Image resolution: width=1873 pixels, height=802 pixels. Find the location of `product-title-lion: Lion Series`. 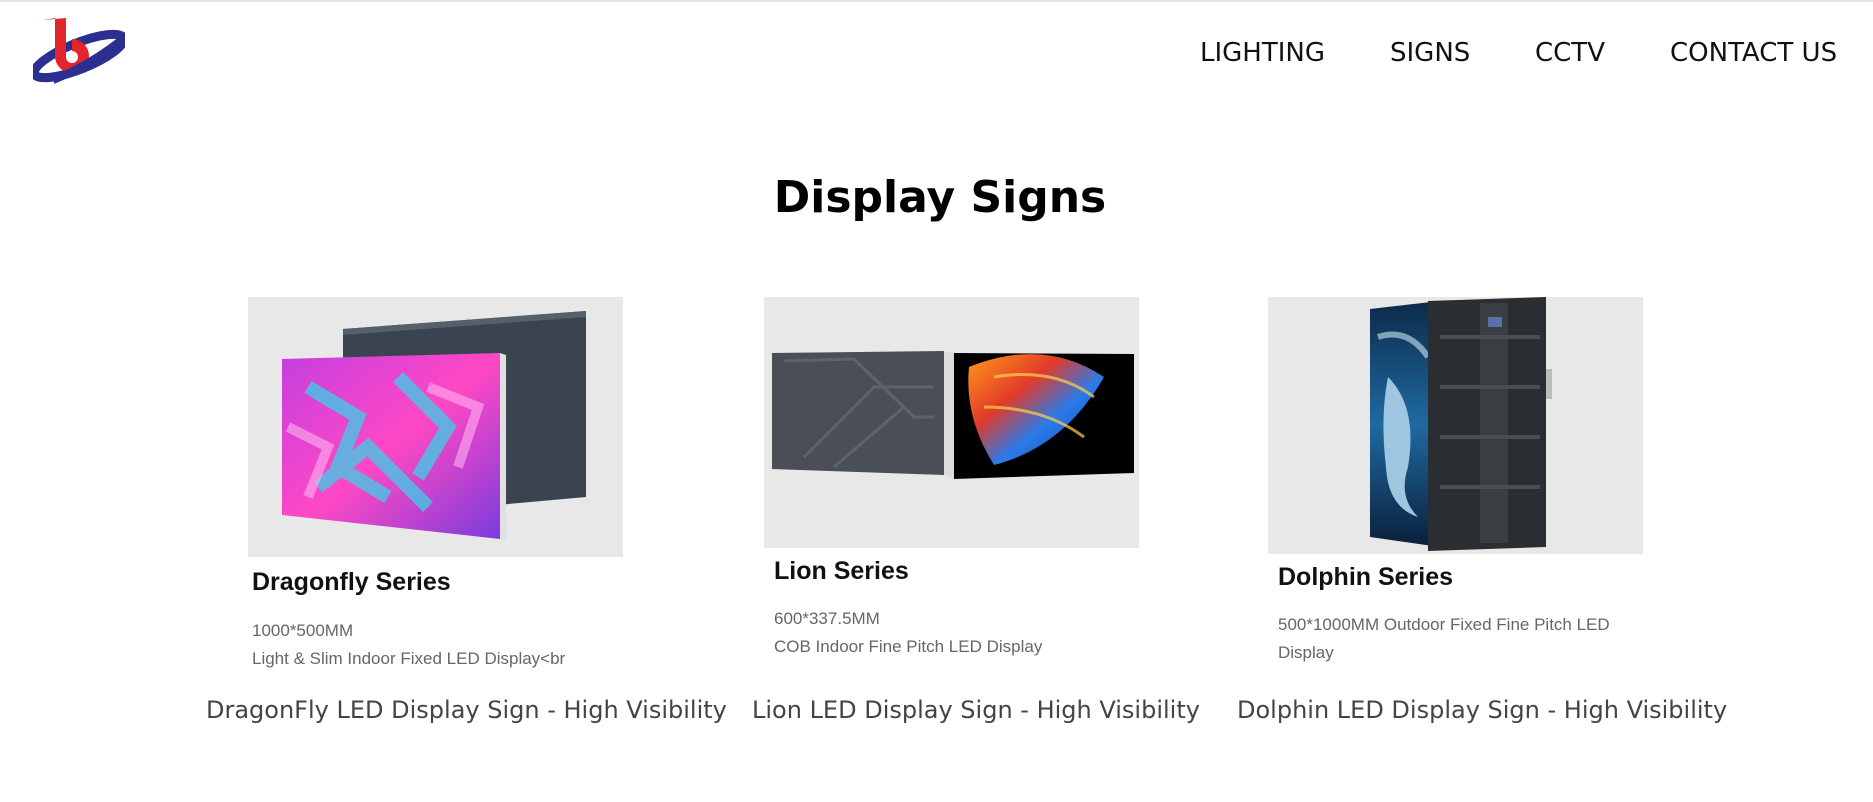

product-title-lion: Lion Series is located at coordinates (841, 571).